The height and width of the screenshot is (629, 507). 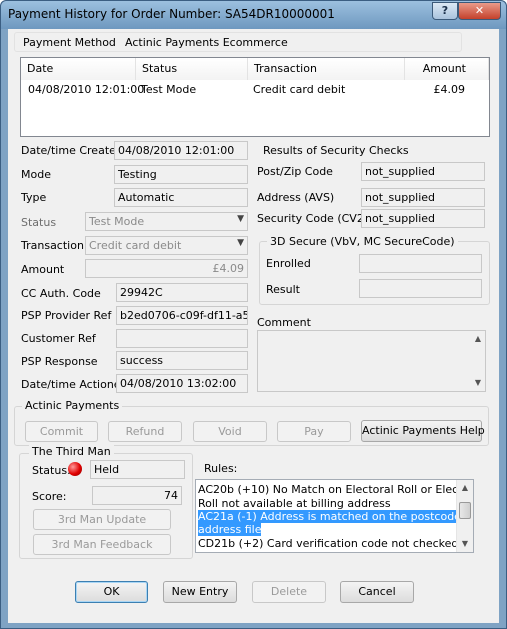 What do you see at coordinates (377, 592) in the screenshot?
I see `cancel-button: Cancel` at bounding box center [377, 592].